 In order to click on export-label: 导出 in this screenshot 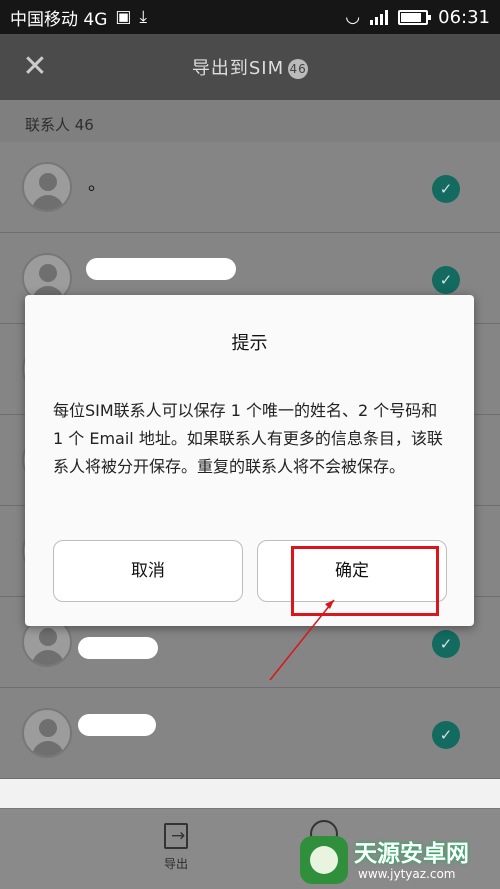, I will do `click(175, 864)`.